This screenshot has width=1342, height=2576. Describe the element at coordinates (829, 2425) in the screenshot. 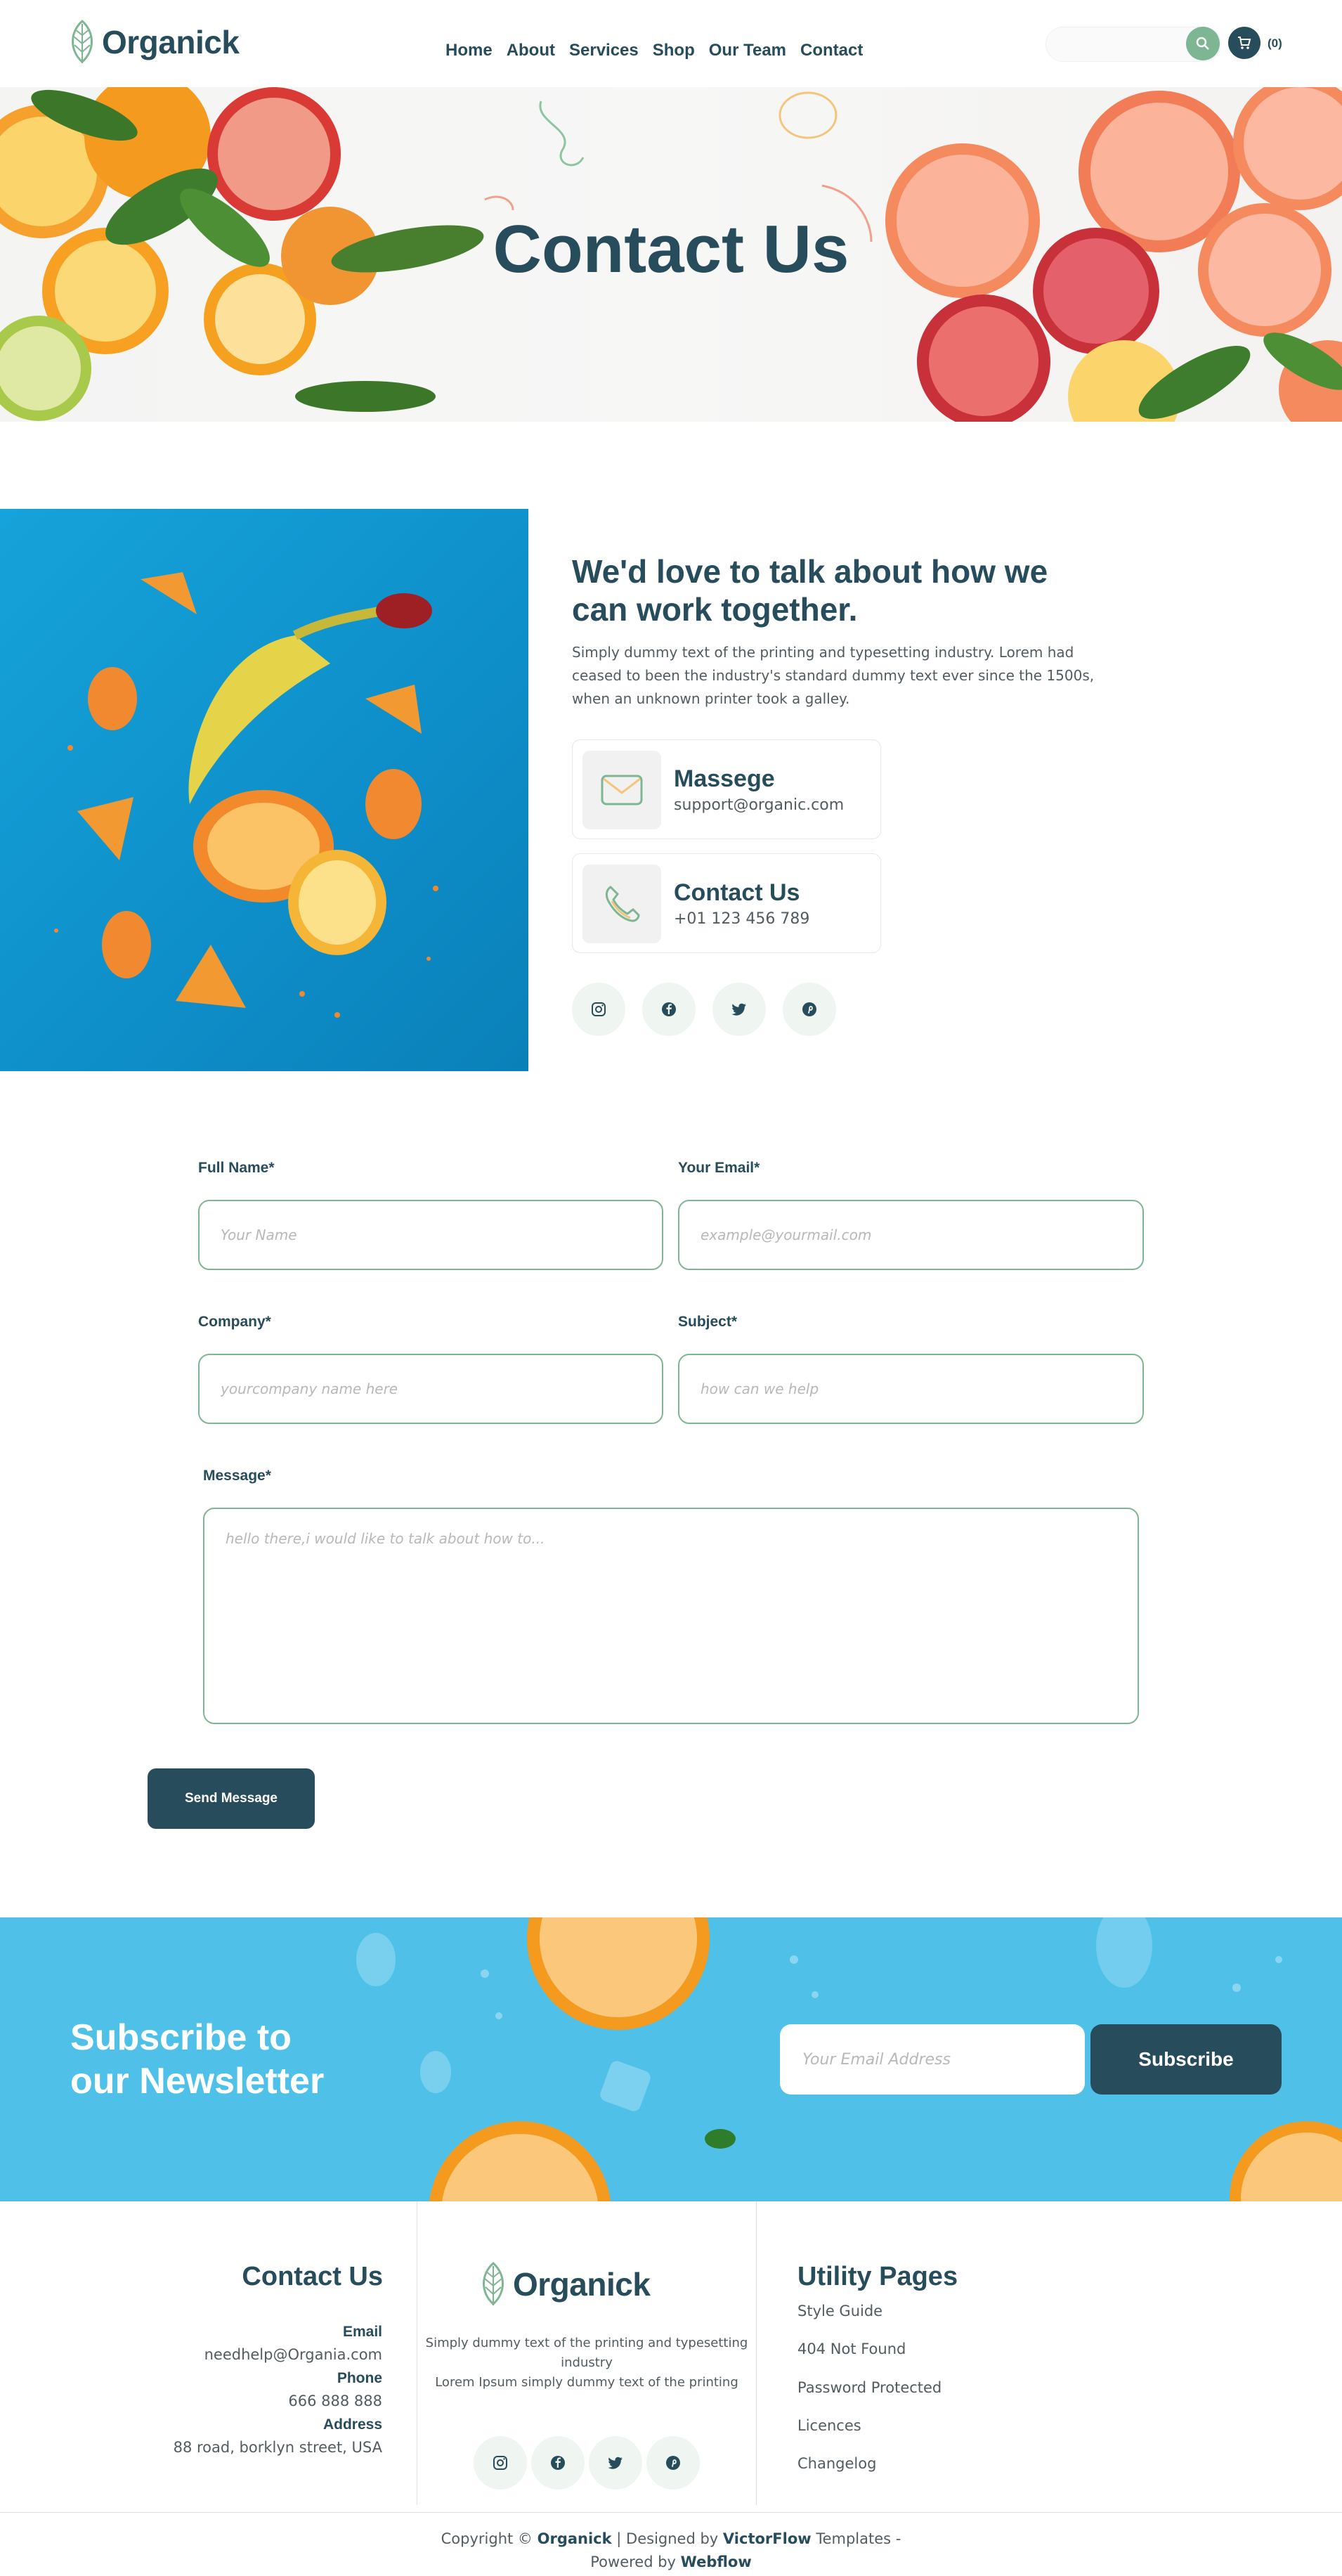

I see `utility-link-licences: Licences` at that location.